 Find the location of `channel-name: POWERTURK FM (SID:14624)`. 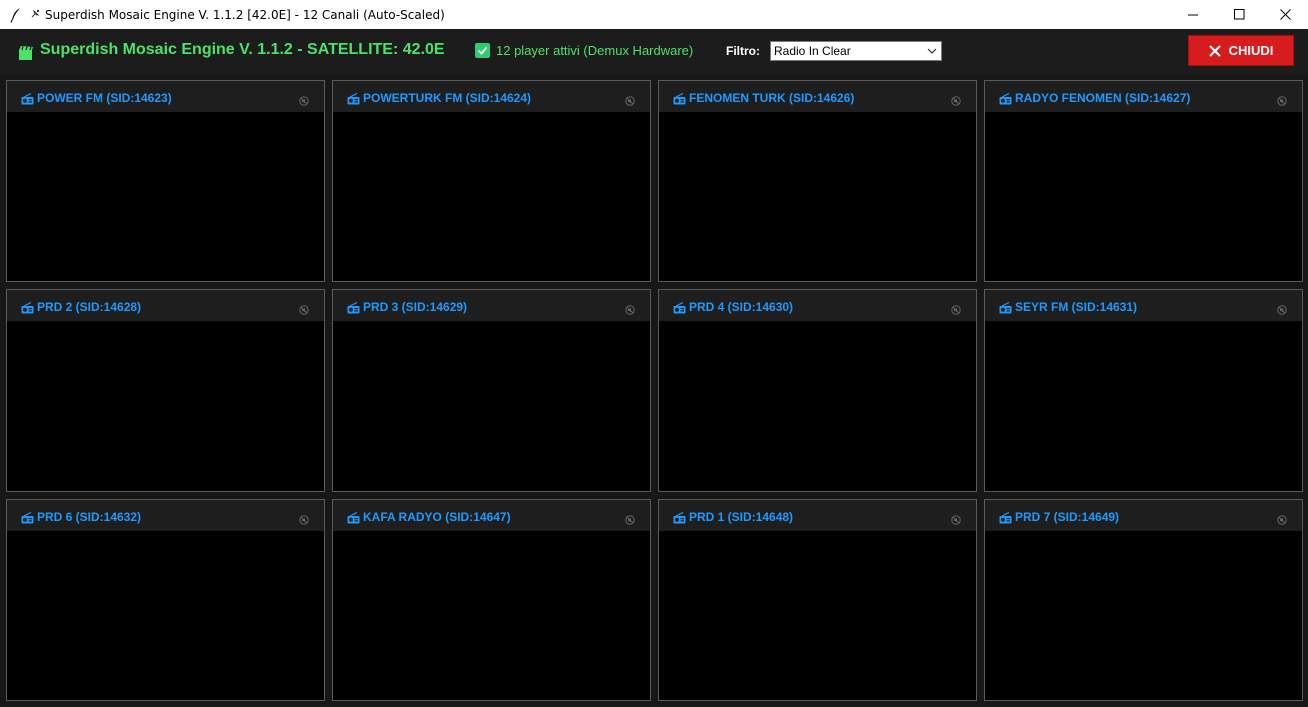

channel-name: POWERTURK FM (SID:14624) is located at coordinates (447, 98).